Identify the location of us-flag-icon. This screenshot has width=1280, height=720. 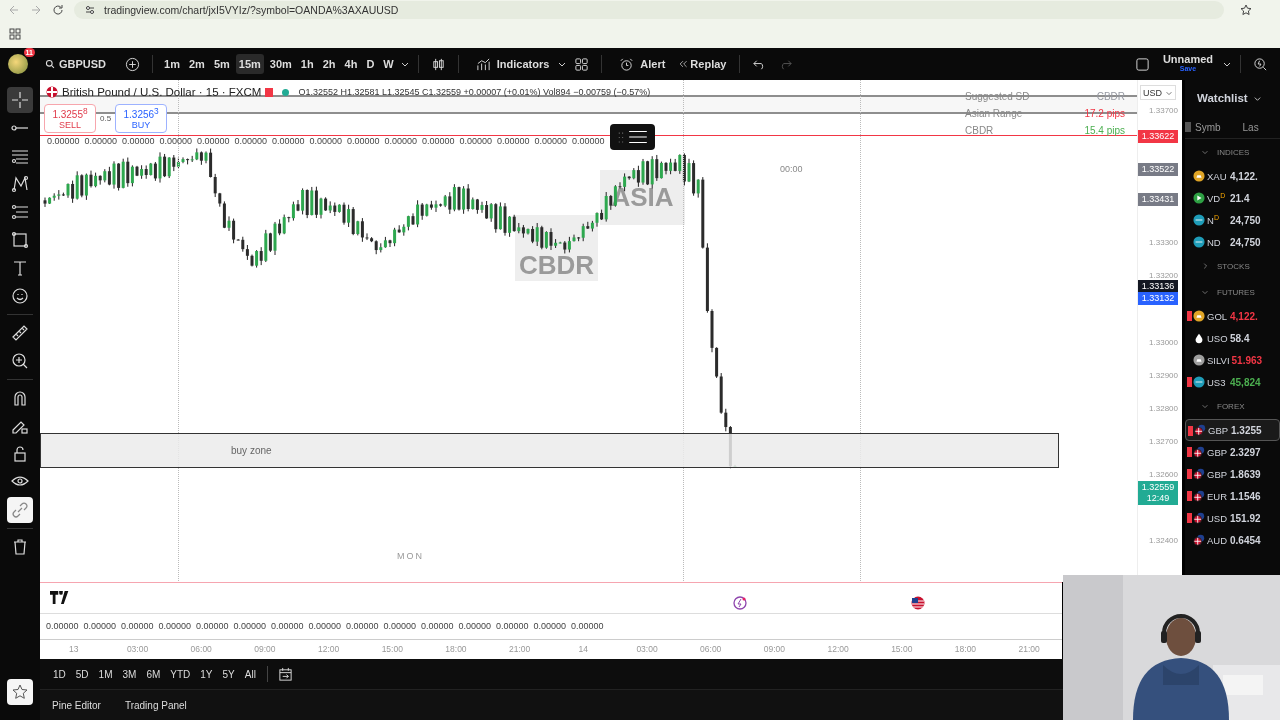
(918, 602).